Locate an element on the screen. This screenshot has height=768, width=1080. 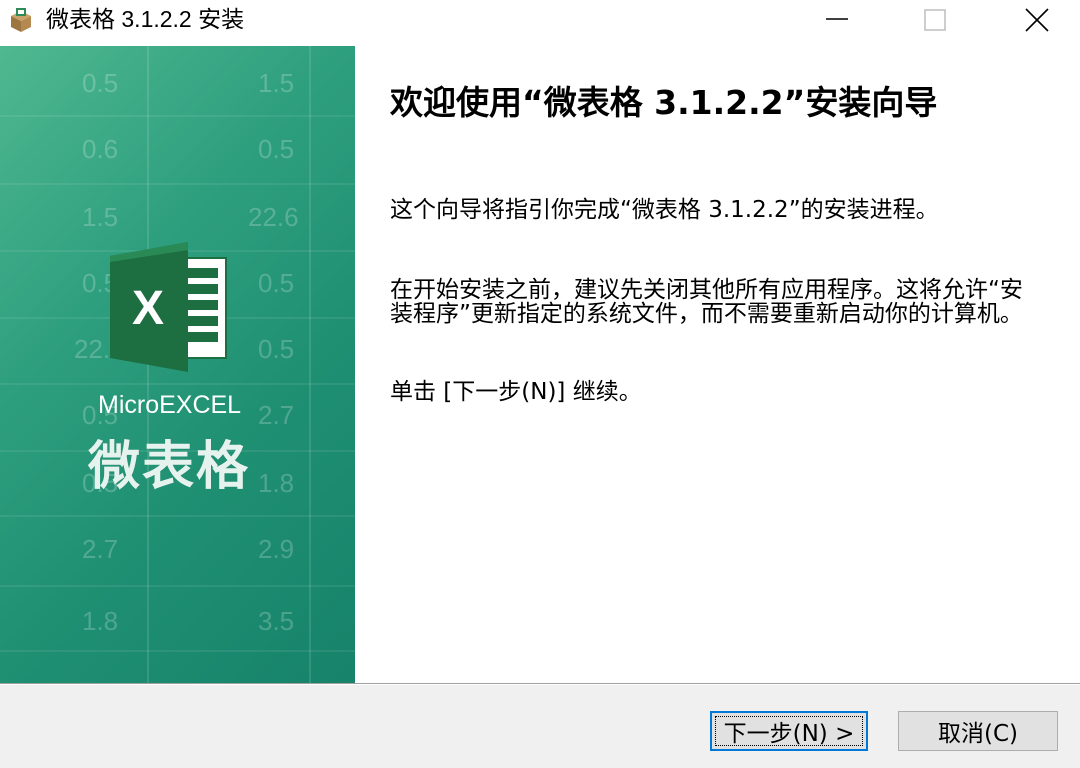
cancel-button-label: 取消(C) is located at coordinates (977, 734).